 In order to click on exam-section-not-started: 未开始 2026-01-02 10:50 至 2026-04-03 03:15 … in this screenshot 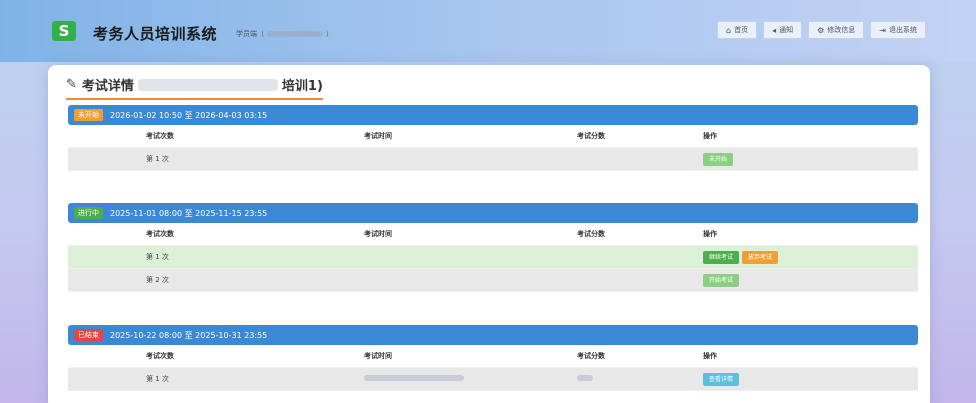, I will do `click(493, 138)`.